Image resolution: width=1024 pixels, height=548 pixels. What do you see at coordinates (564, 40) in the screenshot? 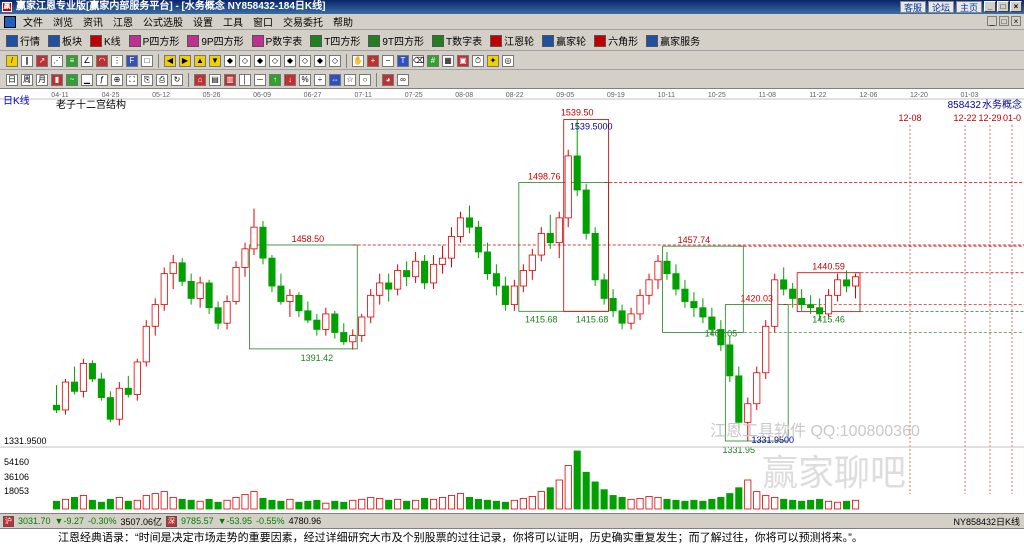
I see `toolbar-button-winner-wheel: 赢家轮` at bounding box center [564, 40].